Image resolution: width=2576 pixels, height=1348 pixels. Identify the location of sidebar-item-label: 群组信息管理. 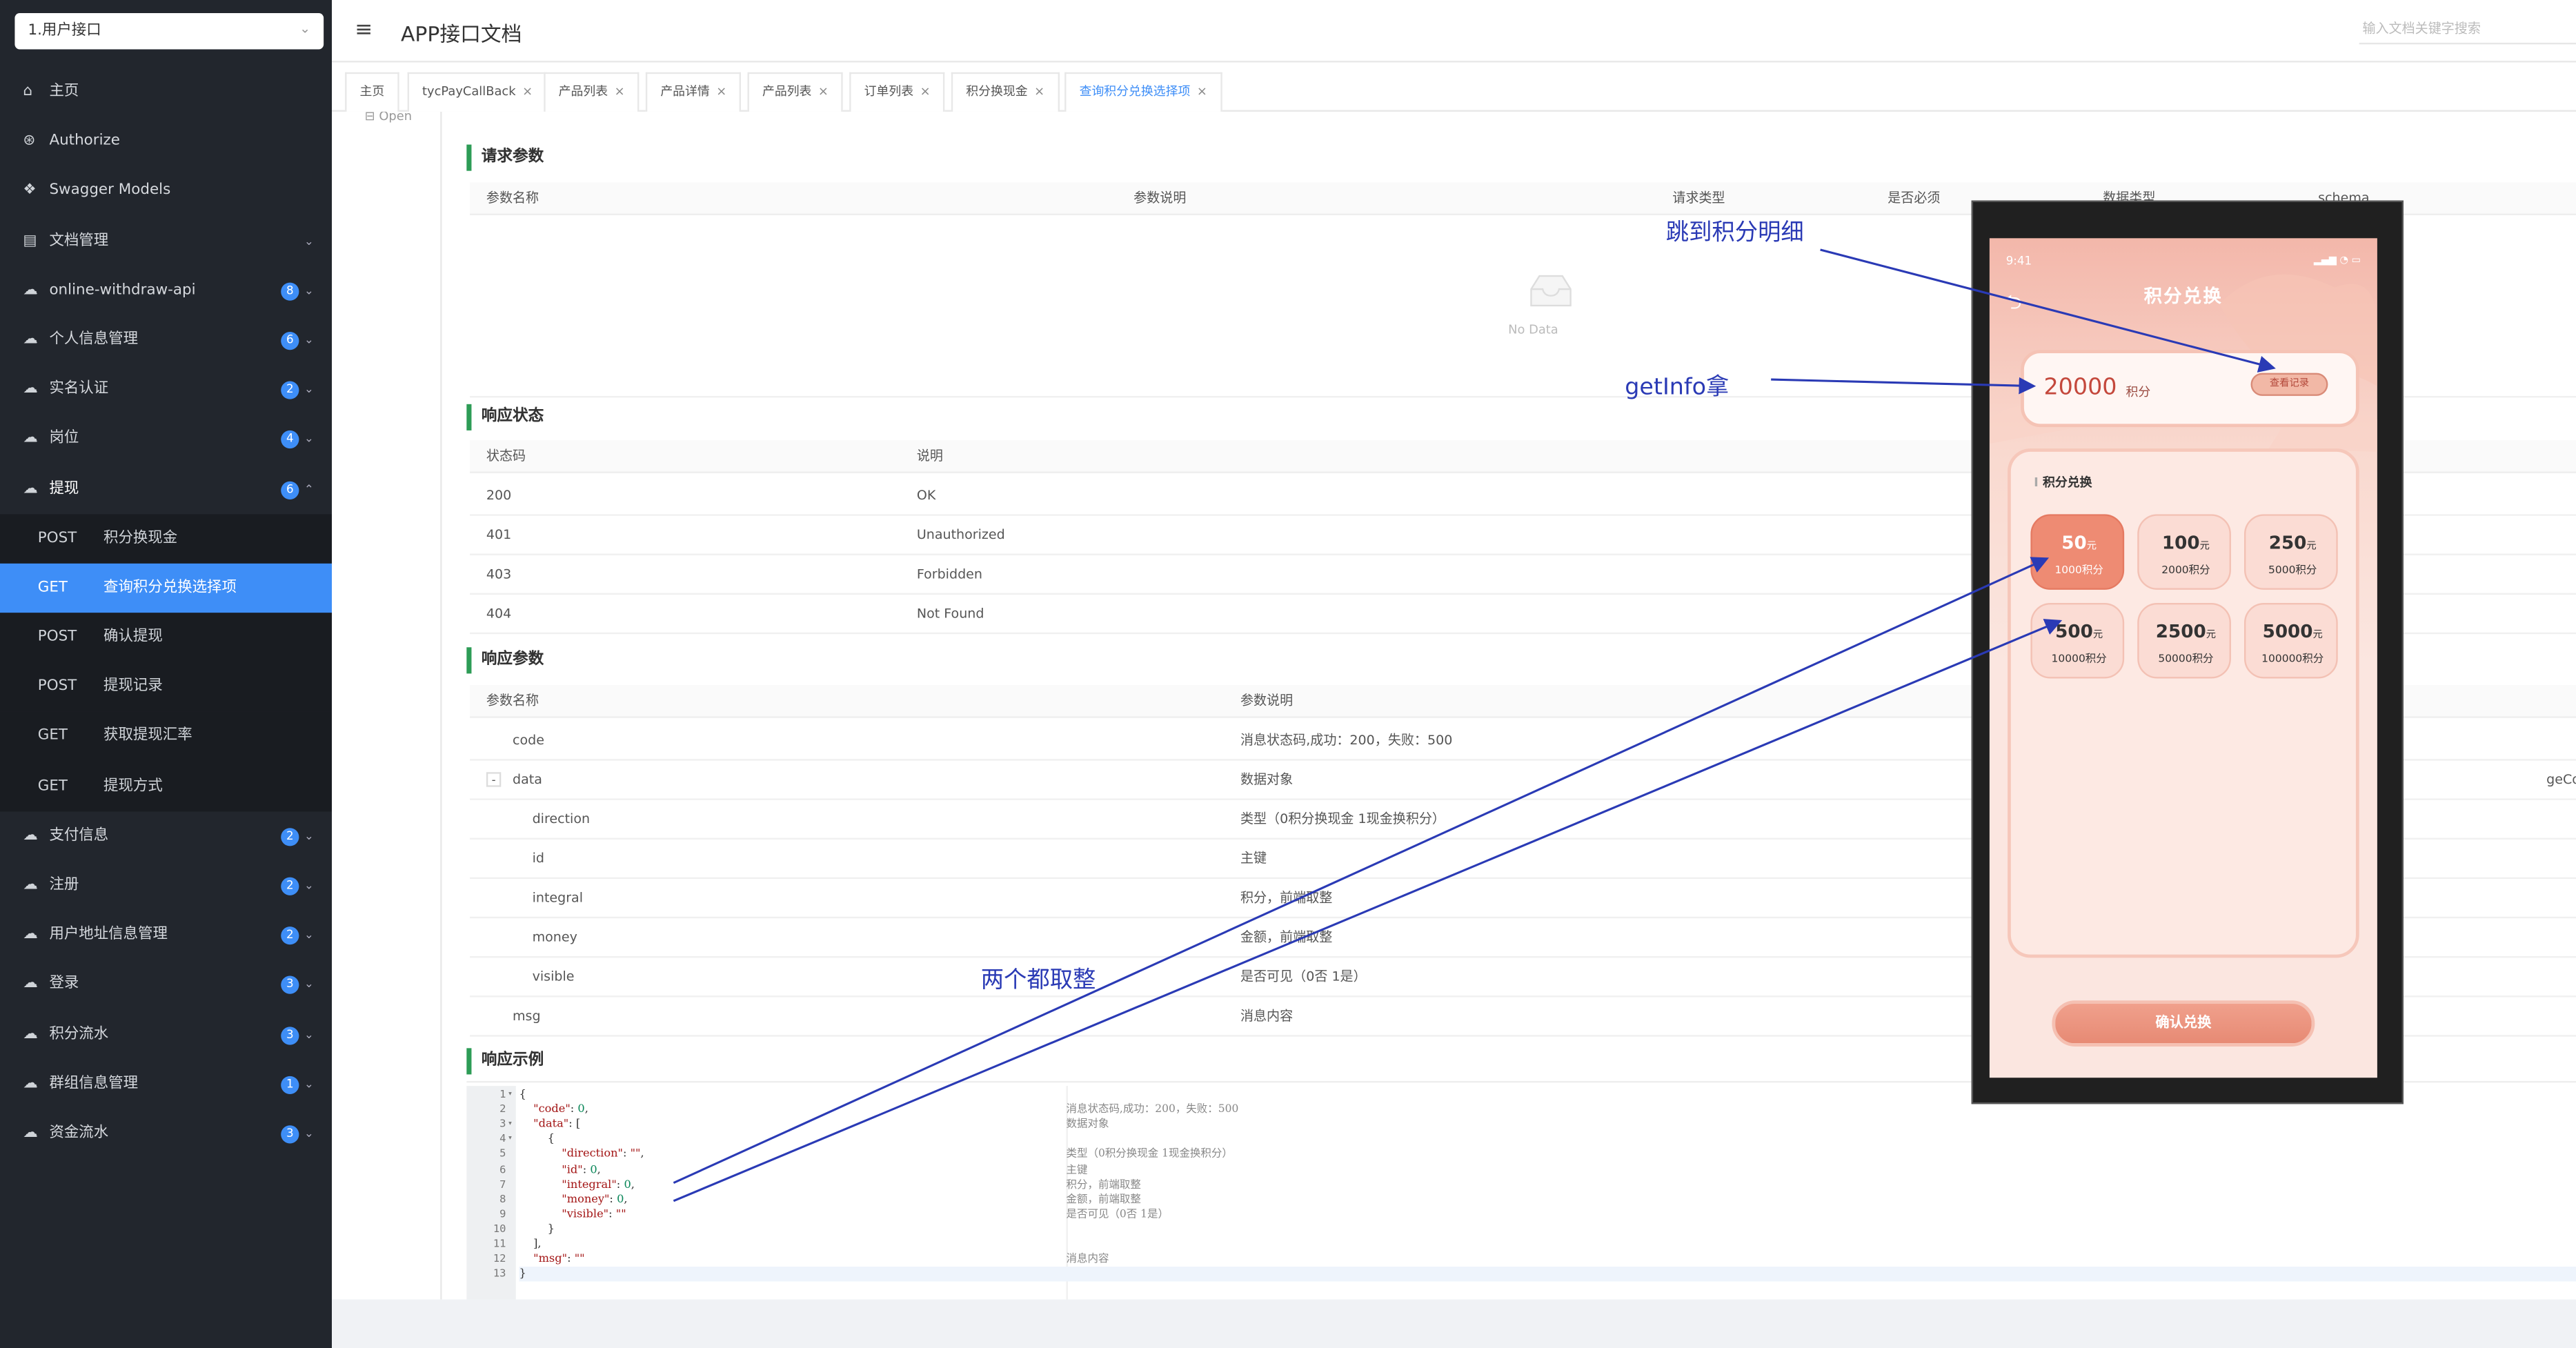
(94, 1084).